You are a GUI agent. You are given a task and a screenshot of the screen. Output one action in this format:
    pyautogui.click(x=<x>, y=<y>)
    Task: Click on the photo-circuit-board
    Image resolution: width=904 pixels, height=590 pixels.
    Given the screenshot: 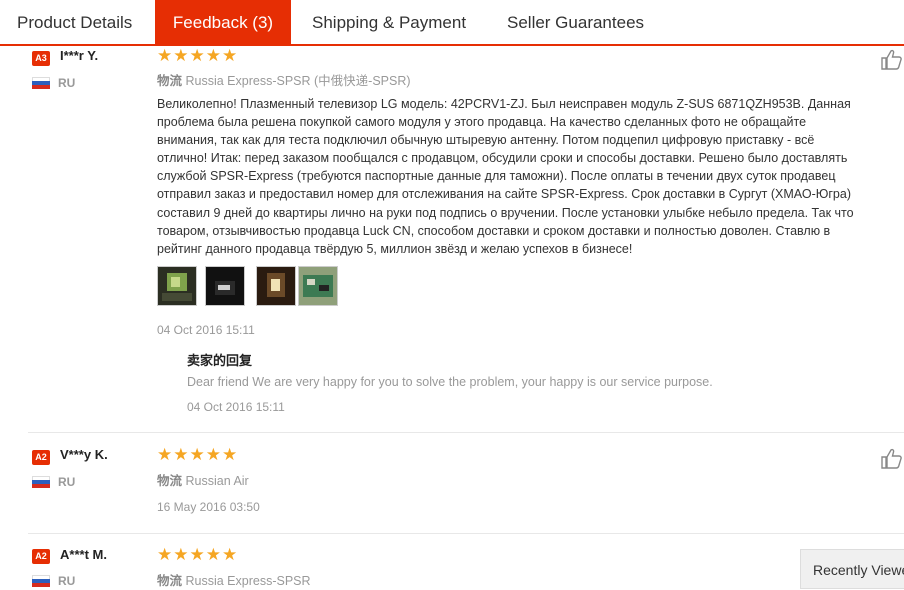 What is the action you would take?
    pyautogui.click(x=318, y=286)
    